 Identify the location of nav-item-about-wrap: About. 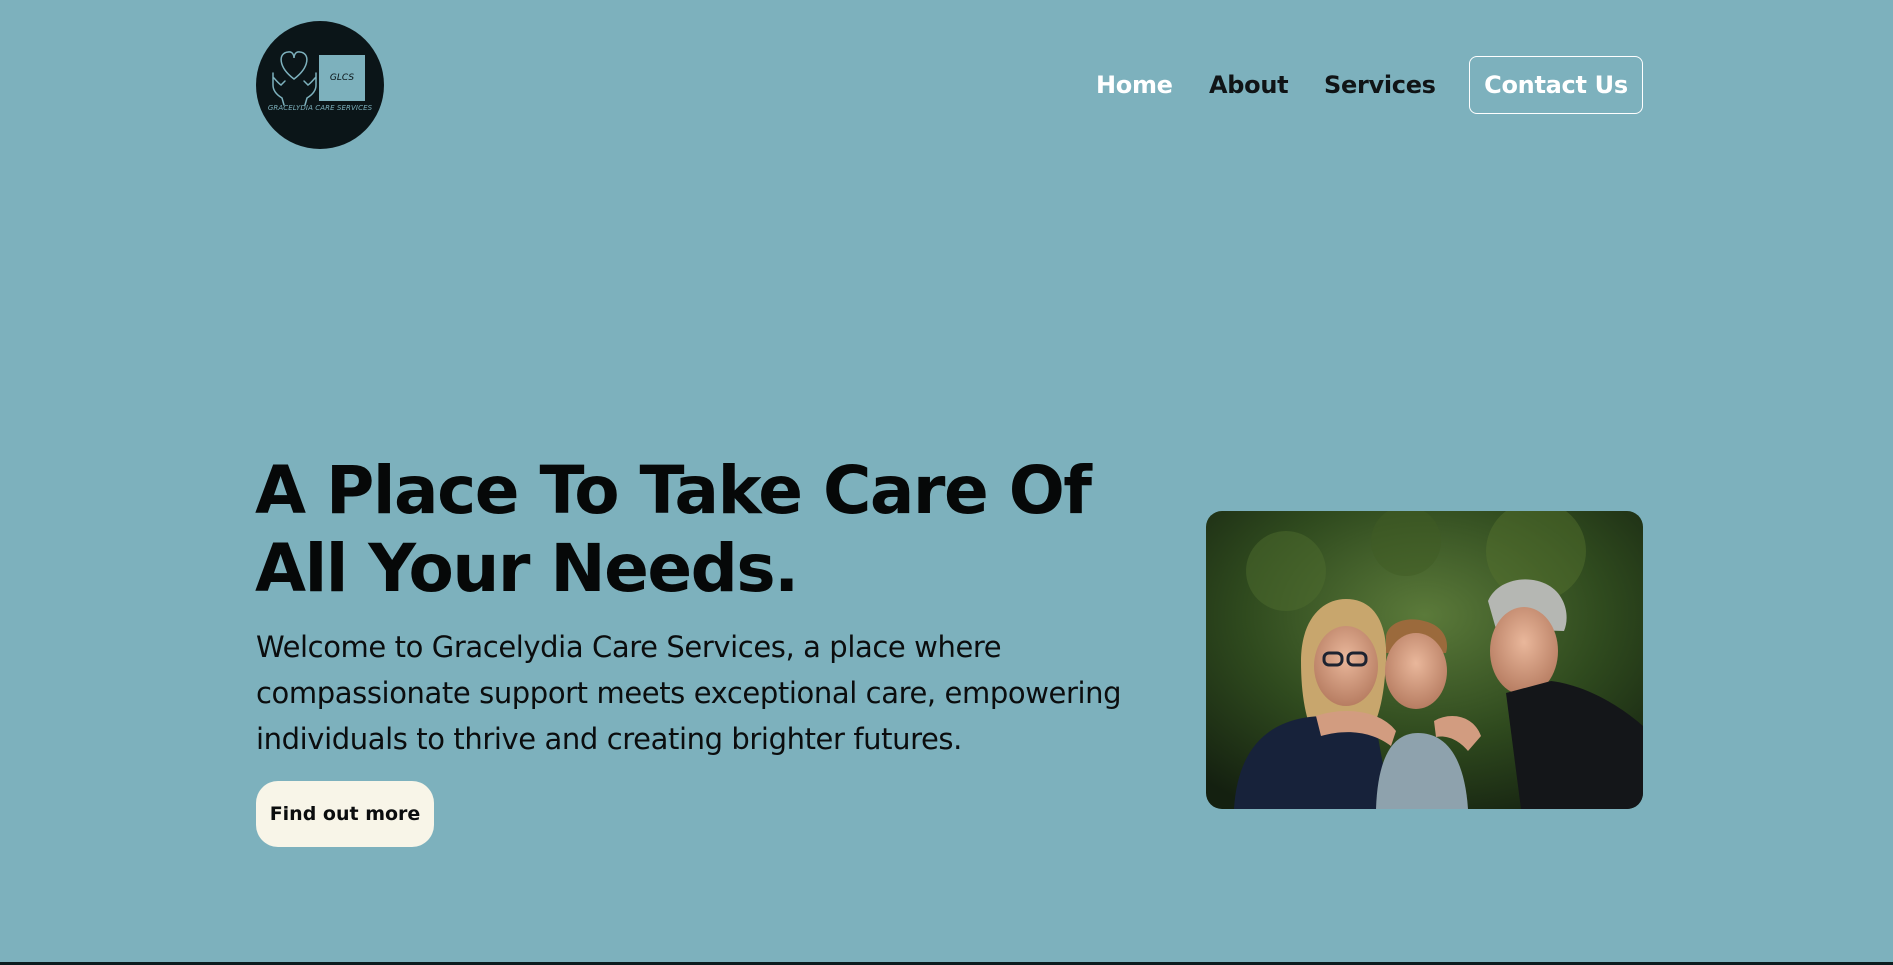
(1249, 85).